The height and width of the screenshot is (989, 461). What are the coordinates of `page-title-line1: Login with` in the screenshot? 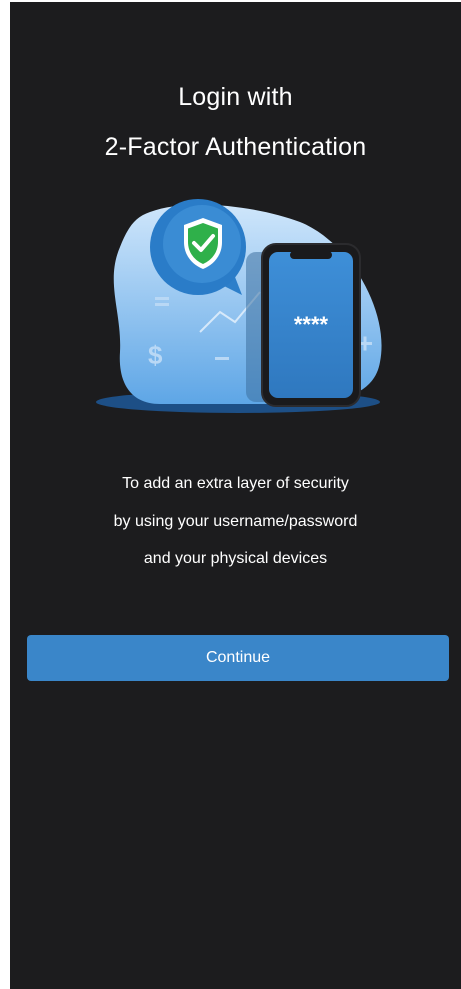 It's located at (235, 97).